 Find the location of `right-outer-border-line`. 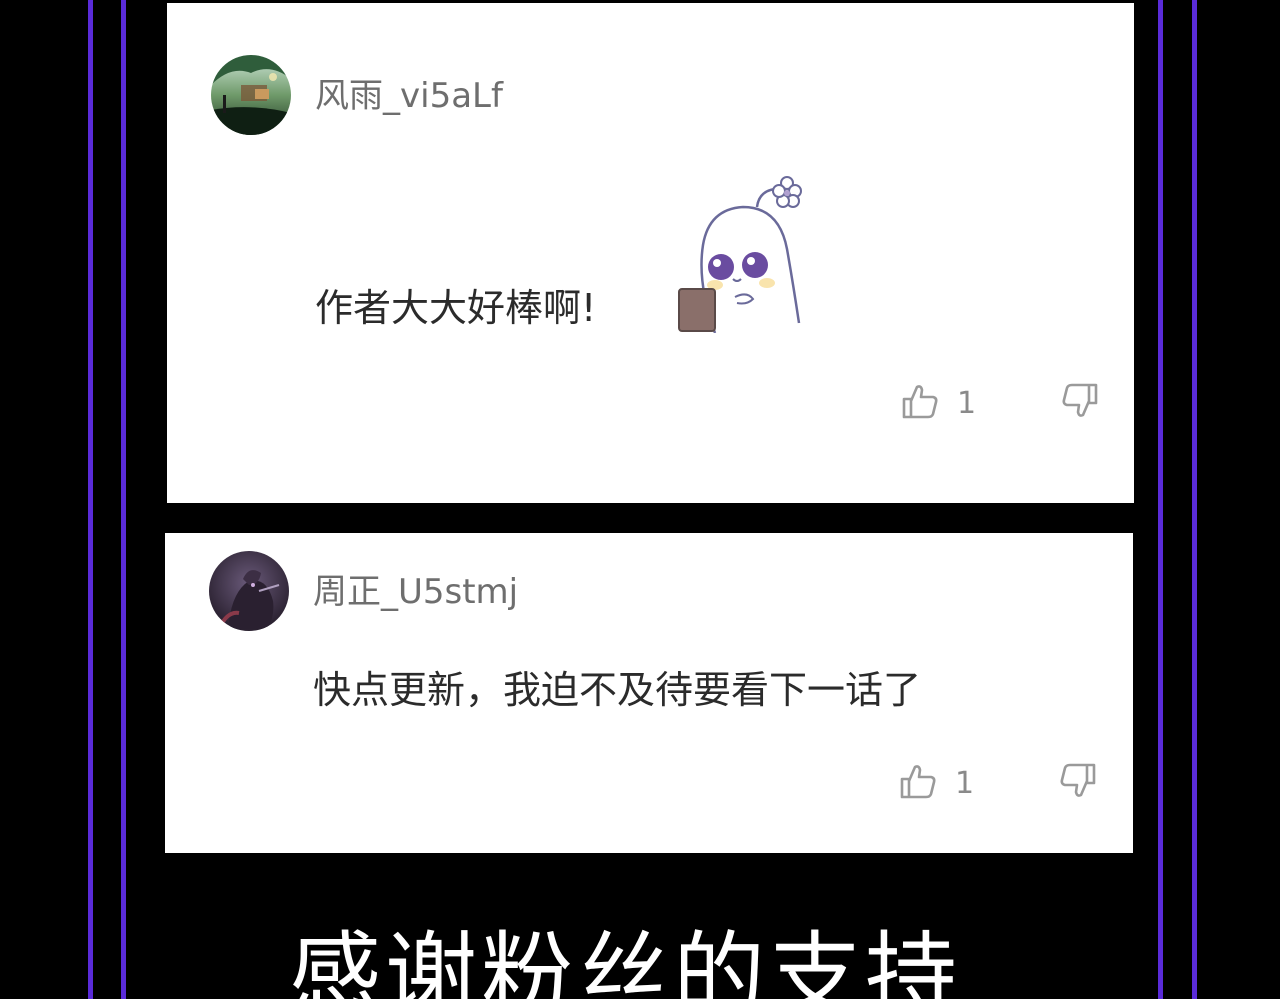

right-outer-border-line is located at coordinates (1194, 499).